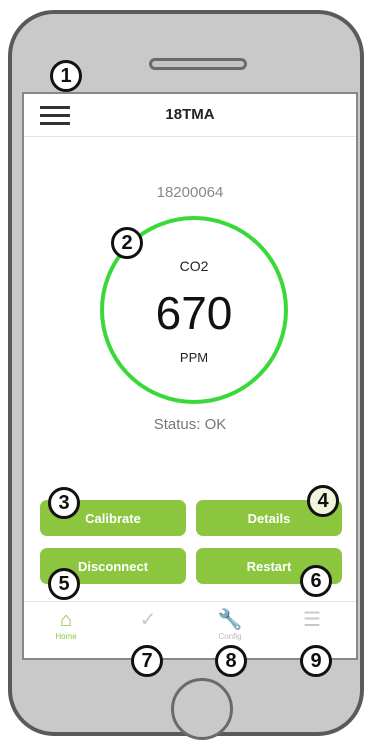  I want to click on callout-8: 8, so click(231, 661).